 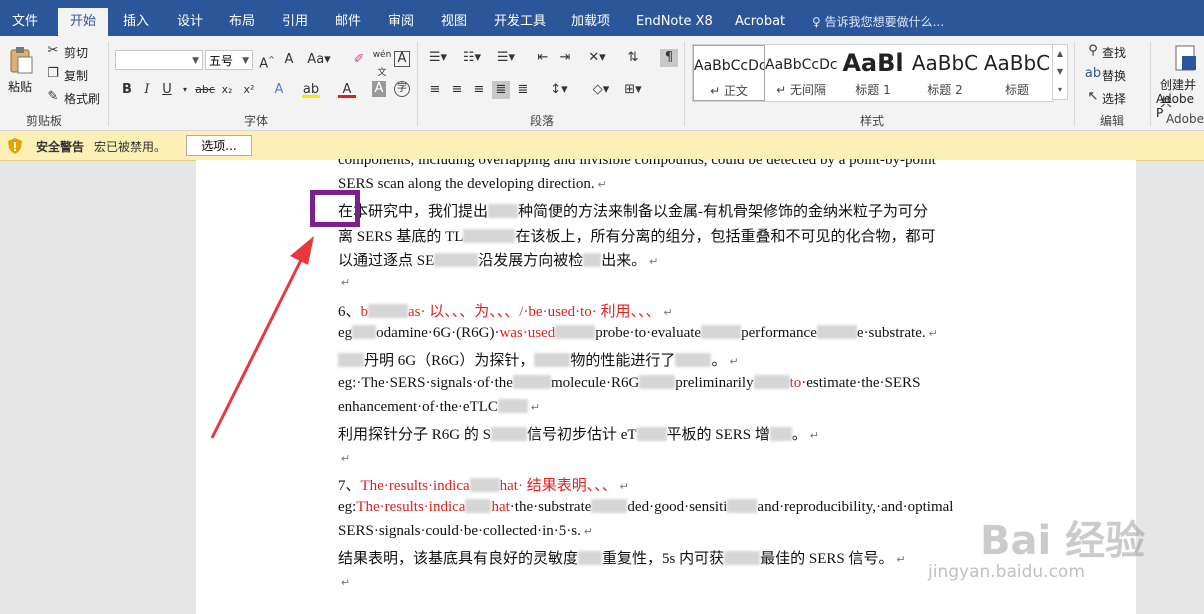 I want to click on paste-icon, so click(x=21, y=60).